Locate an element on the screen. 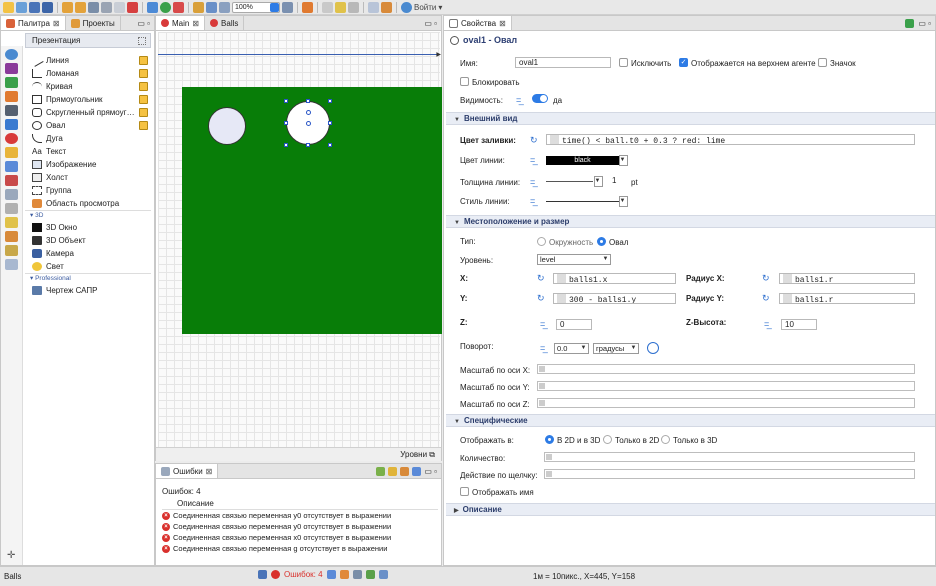  zoom-out-icon is located at coordinates (287, 7).